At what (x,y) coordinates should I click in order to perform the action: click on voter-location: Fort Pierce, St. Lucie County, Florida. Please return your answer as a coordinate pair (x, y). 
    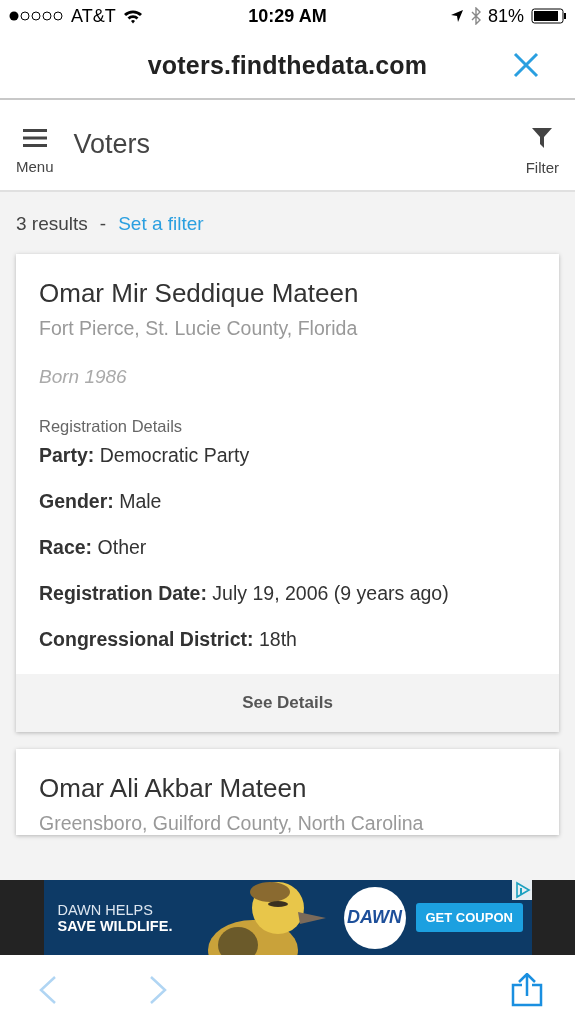
    Looking at the image, I should click on (199, 328).